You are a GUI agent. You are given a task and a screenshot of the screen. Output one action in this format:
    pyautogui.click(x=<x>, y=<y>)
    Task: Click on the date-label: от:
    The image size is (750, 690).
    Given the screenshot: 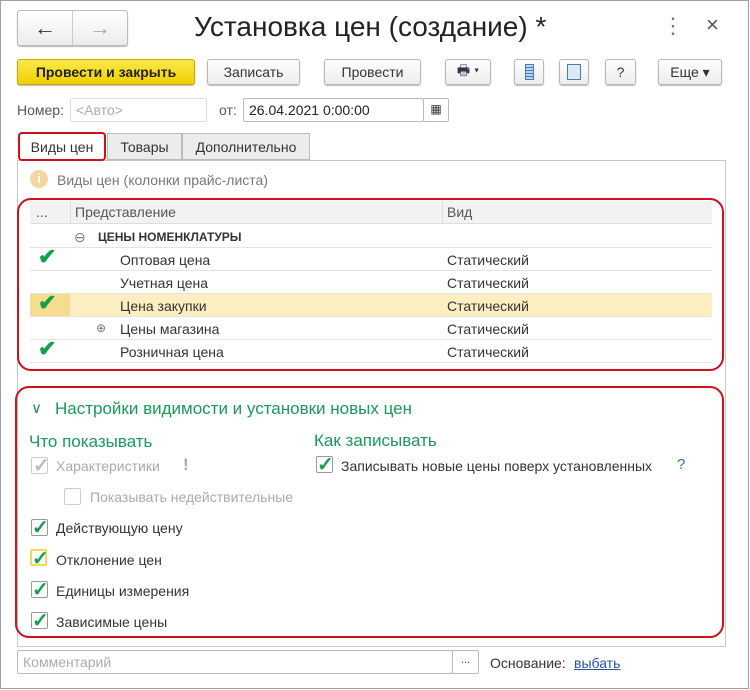 What is the action you would take?
    pyautogui.click(x=228, y=110)
    